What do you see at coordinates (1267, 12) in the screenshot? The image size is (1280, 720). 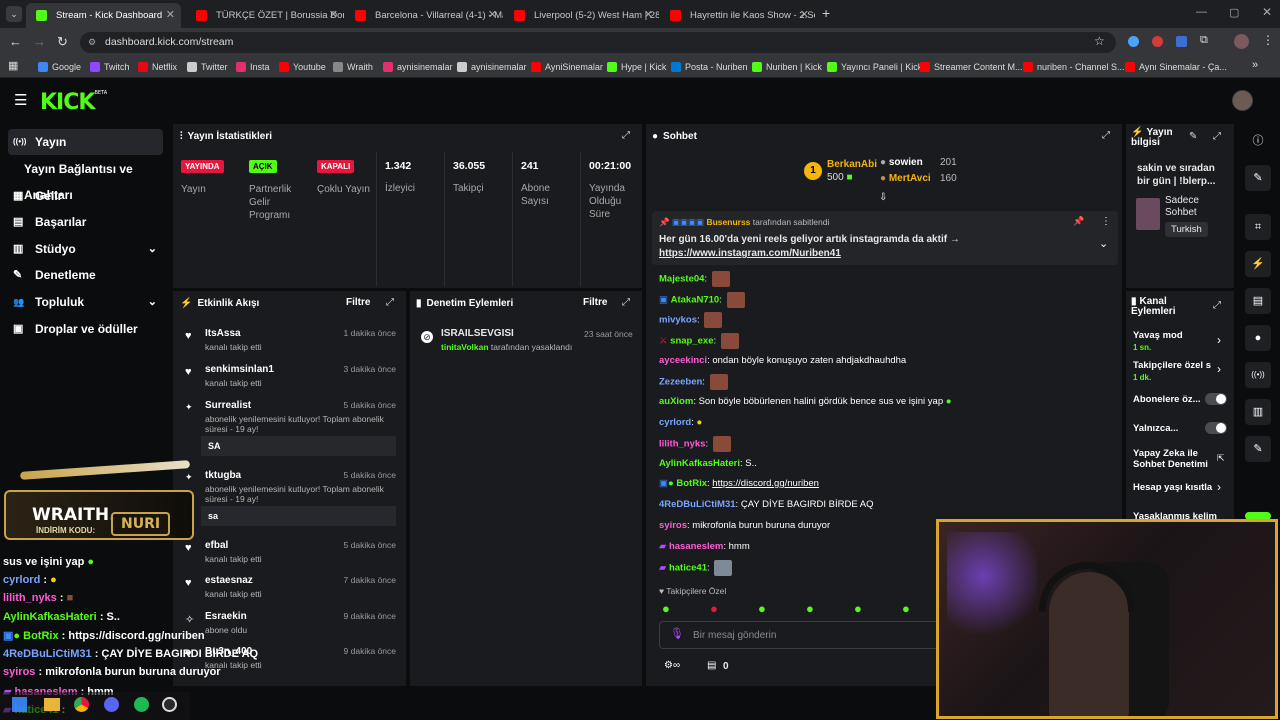 I see `close-window-icon: ✕` at bounding box center [1267, 12].